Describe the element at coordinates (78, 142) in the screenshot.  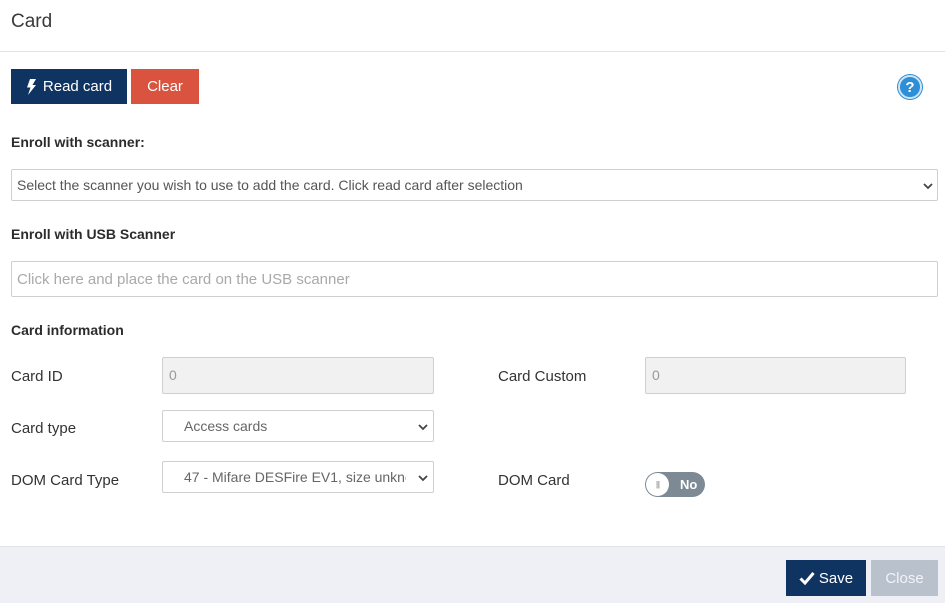
I see `enroll-scanner-label: Enroll with scanner:` at that location.